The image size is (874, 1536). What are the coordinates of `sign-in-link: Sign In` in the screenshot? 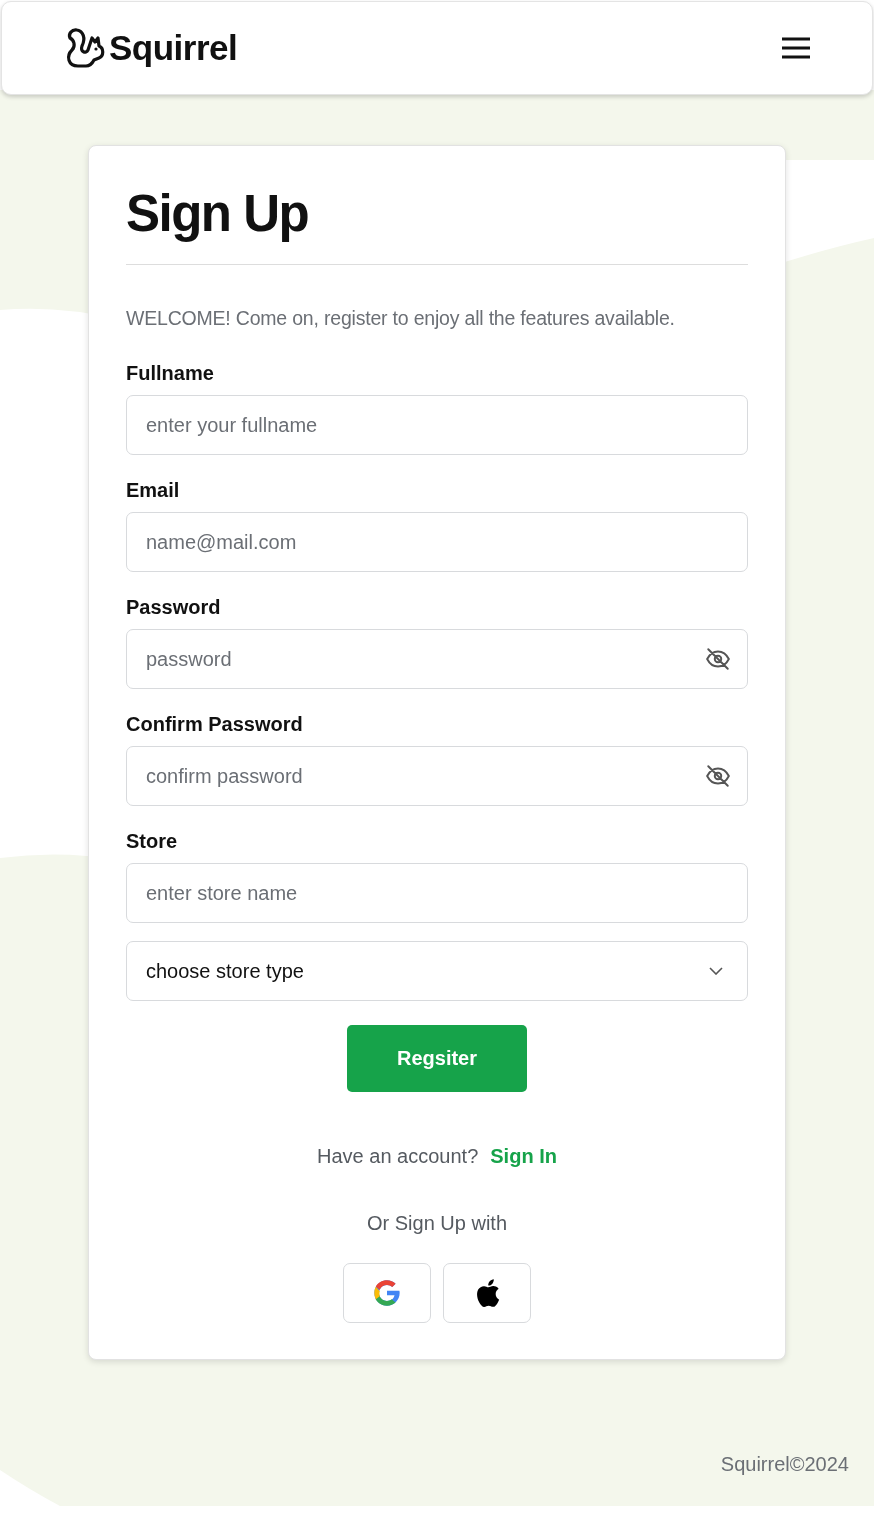 It's located at (523, 1156).